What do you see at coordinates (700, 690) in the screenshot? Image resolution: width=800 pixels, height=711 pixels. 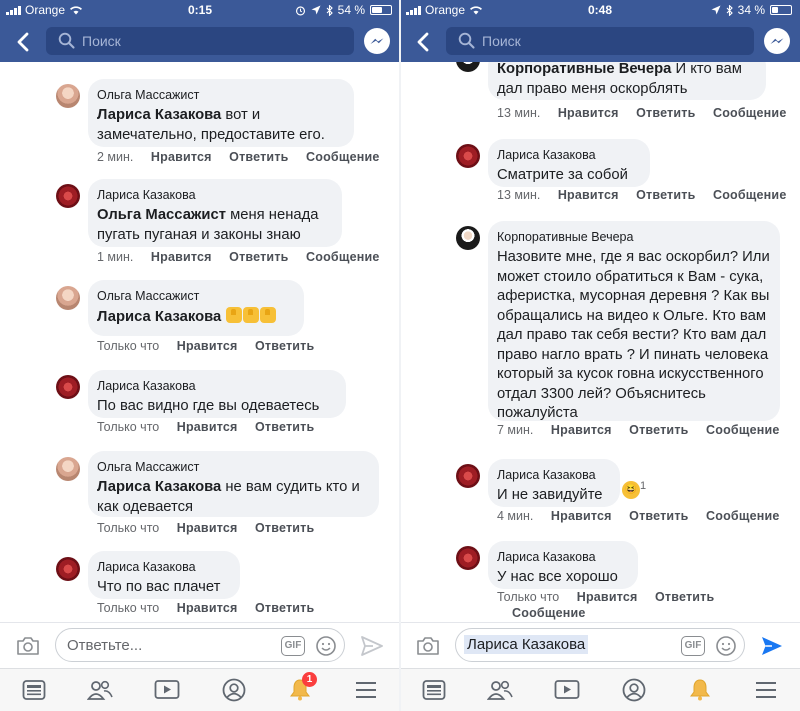 I see `tab-notifications` at bounding box center [700, 690].